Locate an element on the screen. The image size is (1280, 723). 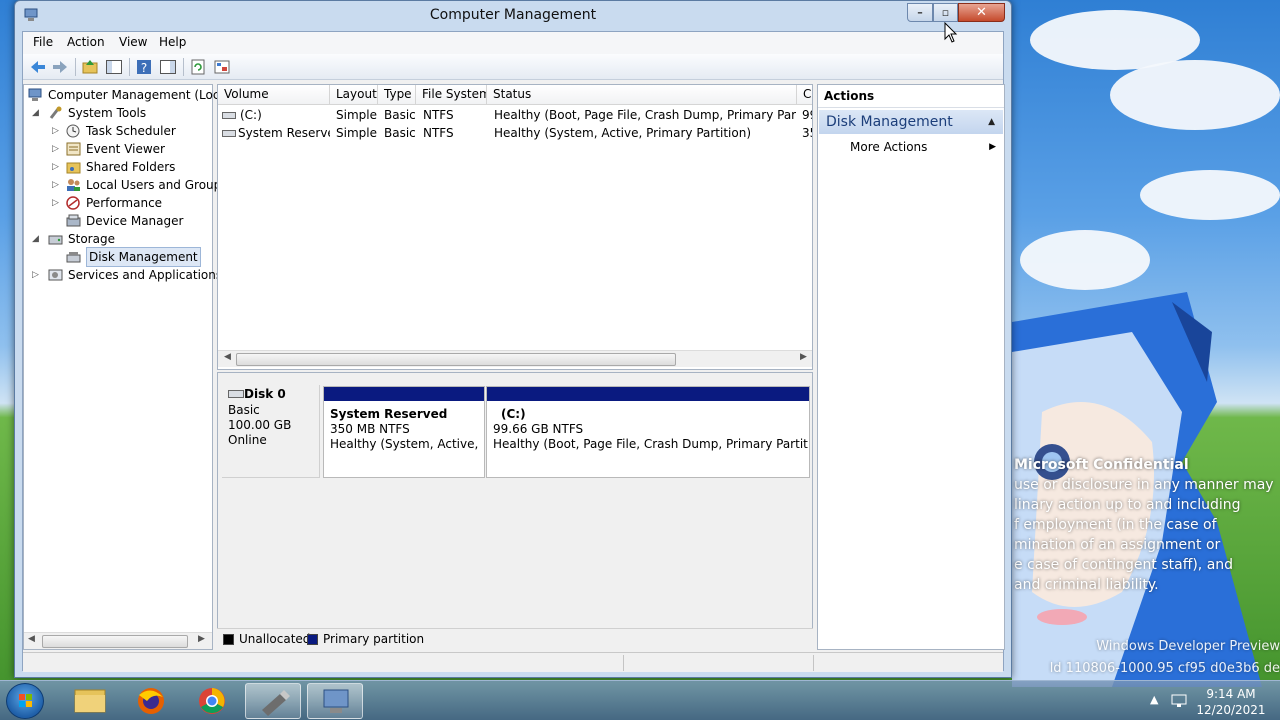
volume-list-horizontal-scrollbar: ◀ ▶ is located at coordinates (515, 358).